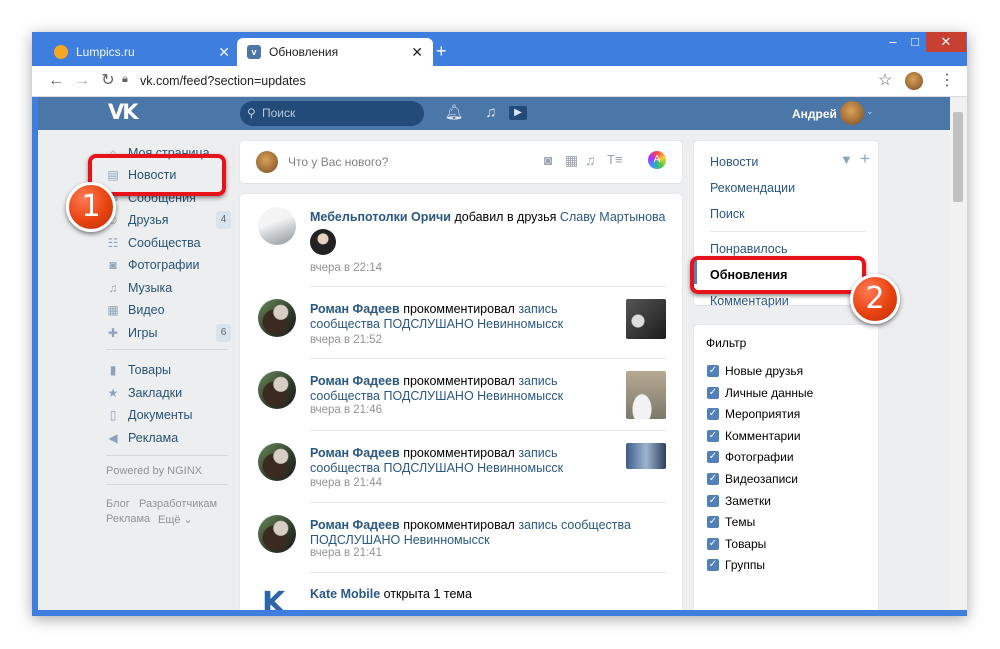  What do you see at coordinates (168, 220) in the screenshot?
I see `sidebar-item-friends: ☺ Друзья 4` at bounding box center [168, 220].